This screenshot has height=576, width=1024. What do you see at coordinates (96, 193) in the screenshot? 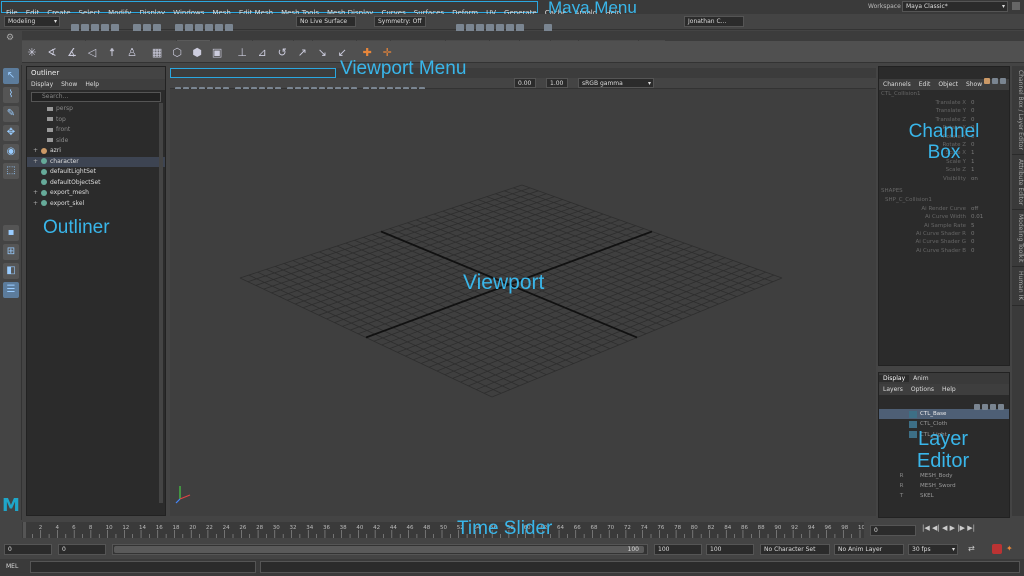
I see `outliner-item: + export_mesh` at bounding box center [96, 193].